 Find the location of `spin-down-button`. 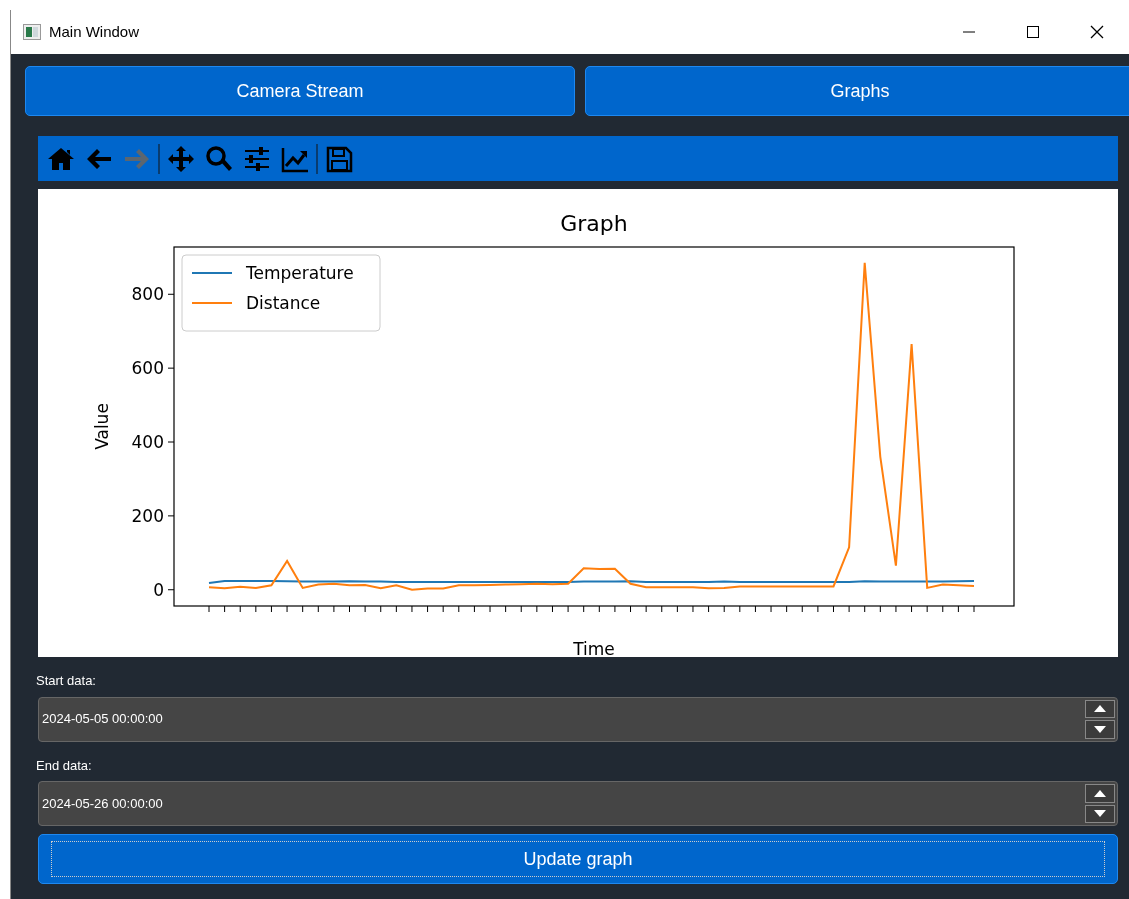

spin-down-button is located at coordinates (1100, 729).